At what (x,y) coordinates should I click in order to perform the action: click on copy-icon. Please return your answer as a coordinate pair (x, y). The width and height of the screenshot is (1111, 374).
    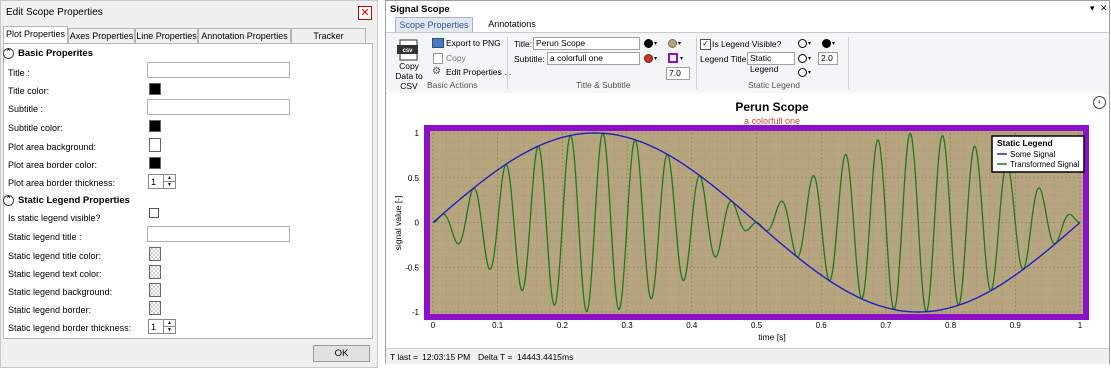
    Looking at the image, I should click on (438, 58).